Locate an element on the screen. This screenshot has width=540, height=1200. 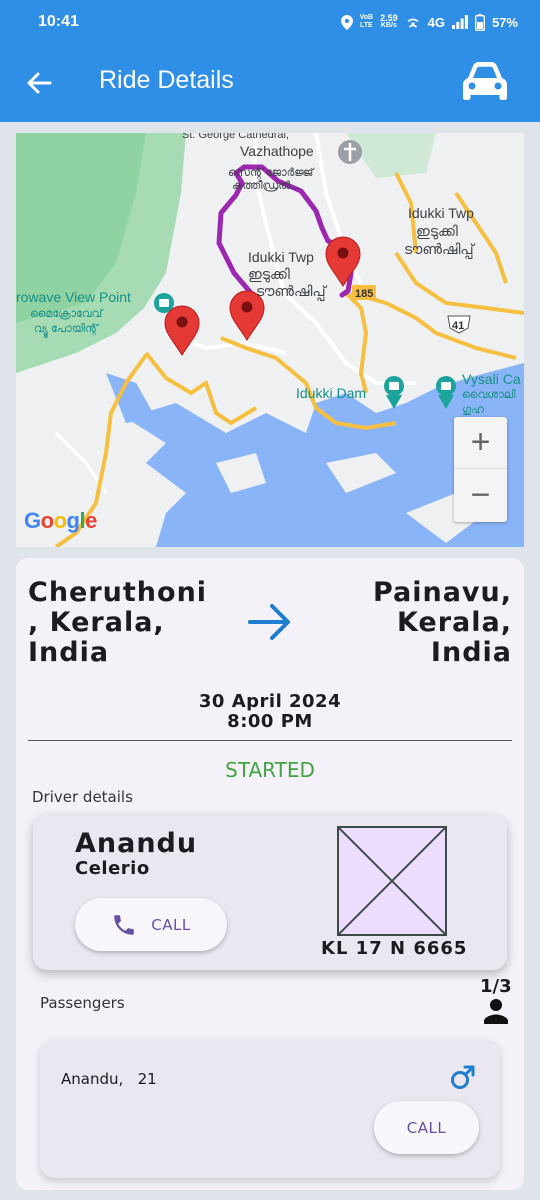
ride-datetime: 30 April 2024 8:00 PM is located at coordinates (270, 712).